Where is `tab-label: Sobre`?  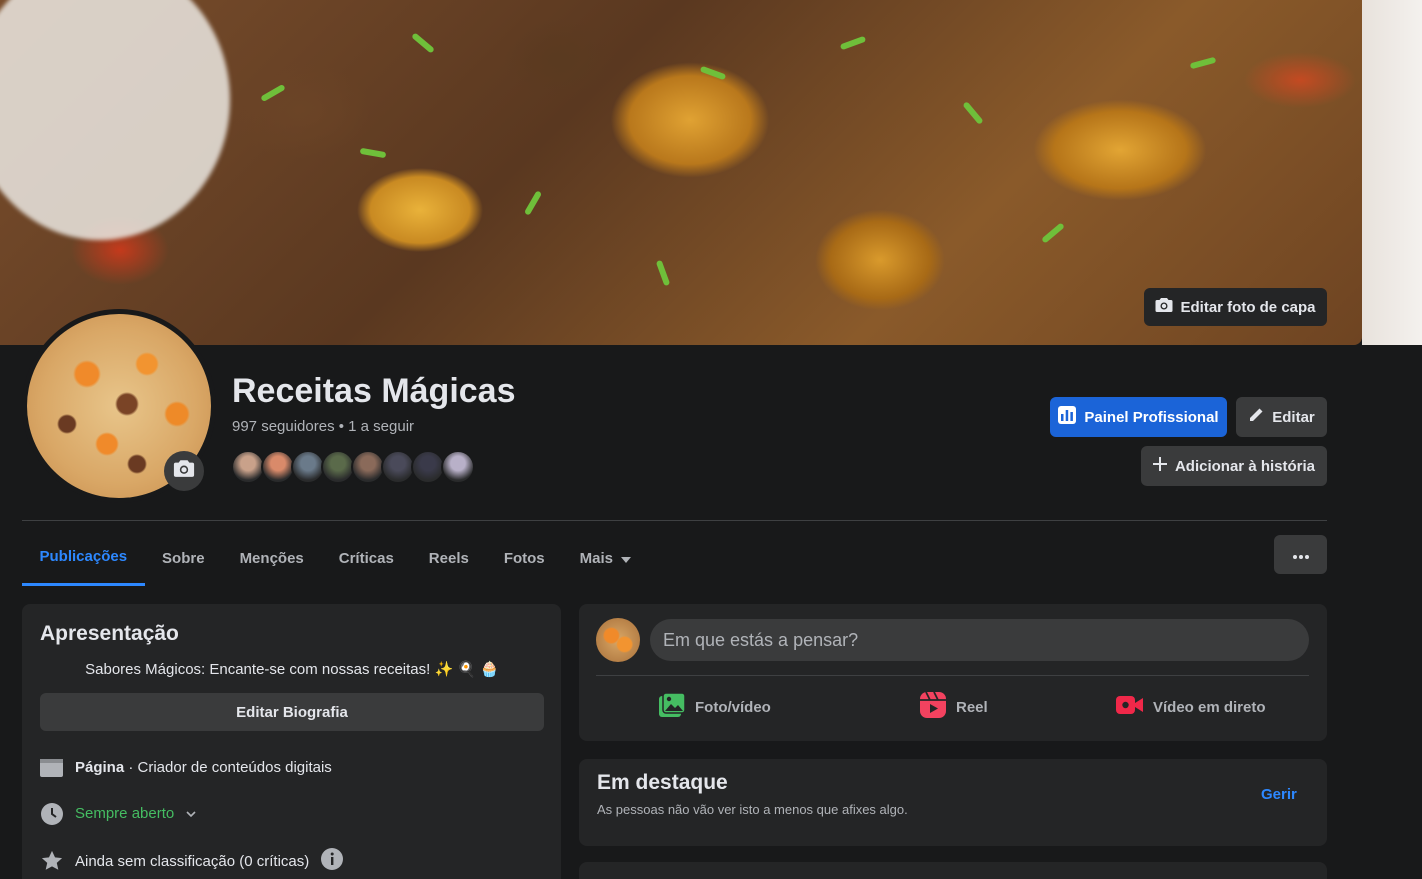 tab-label: Sobre is located at coordinates (183, 558).